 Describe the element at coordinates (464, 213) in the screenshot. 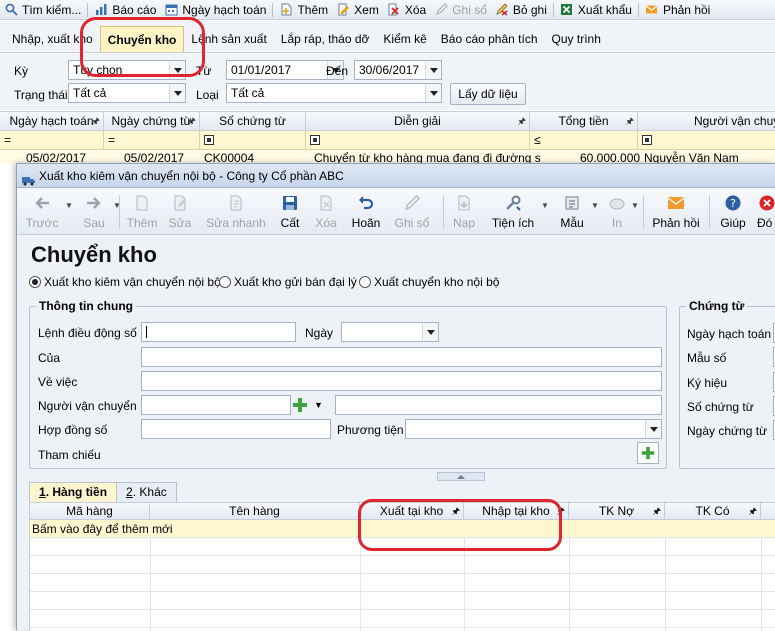

I see `reload-button: Nạp` at that location.